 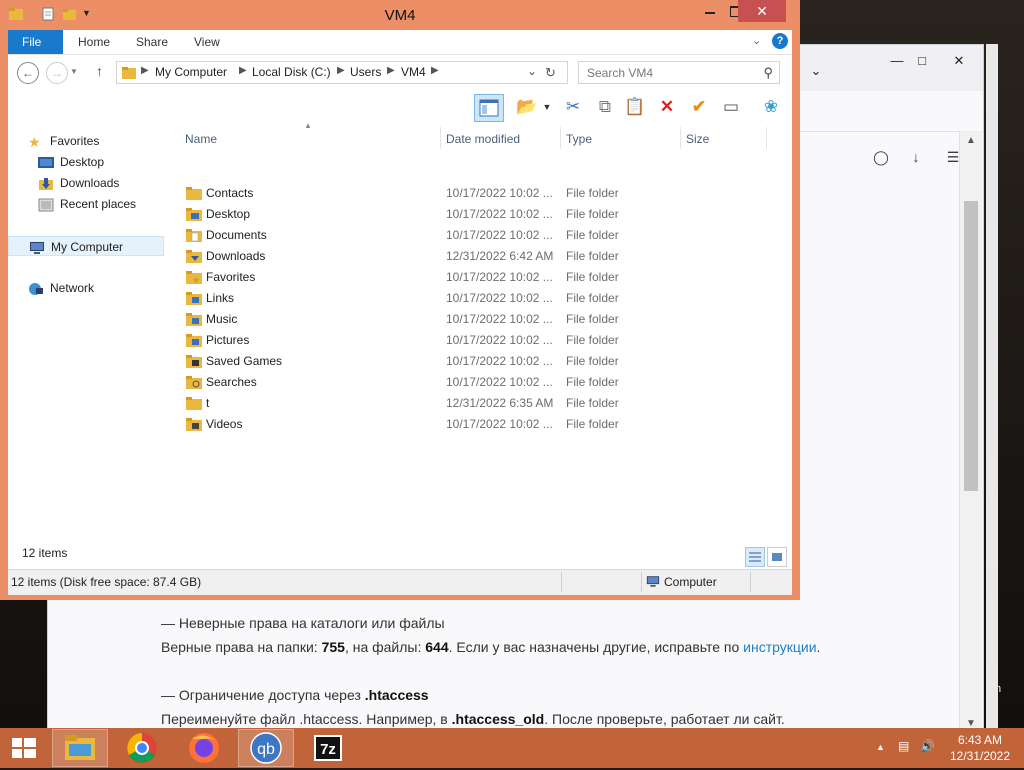 I want to click on file-row: Music 10/17/2022 10:02 ... File folder, so click(x=474, y=319).